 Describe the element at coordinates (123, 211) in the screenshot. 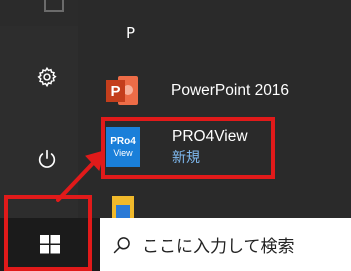

I see `app-icon-partial` at that location.